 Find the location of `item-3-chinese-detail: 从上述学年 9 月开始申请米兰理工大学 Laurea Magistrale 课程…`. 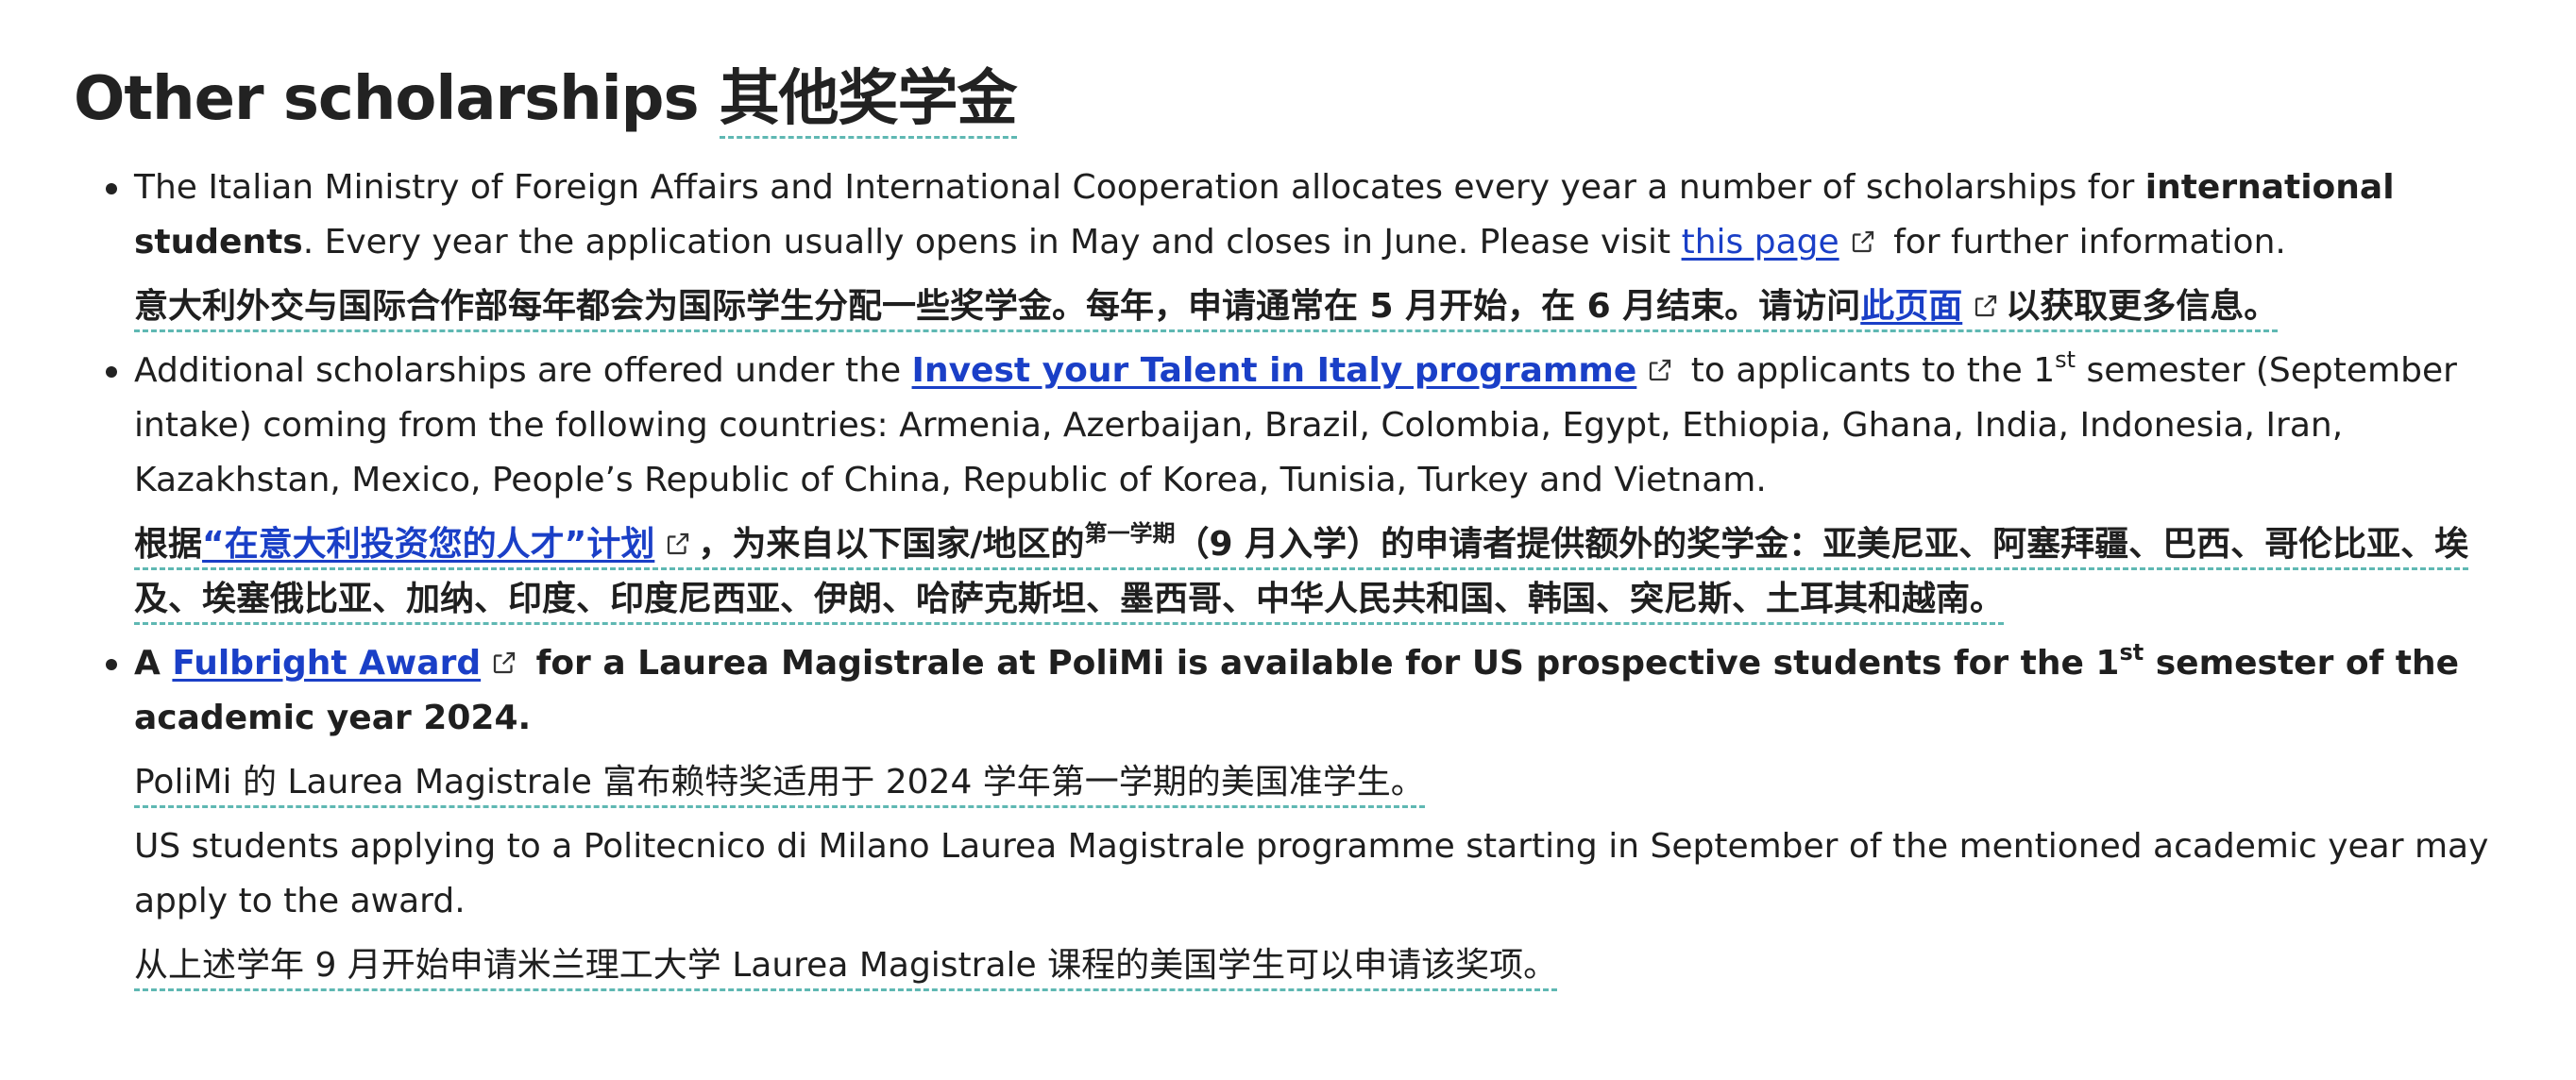

item-3-chinese-detail: 从上述学年 9 月开始申请米兰理工大学 Laurea Magistrale 课程… is located at coordinates (1326, 966).